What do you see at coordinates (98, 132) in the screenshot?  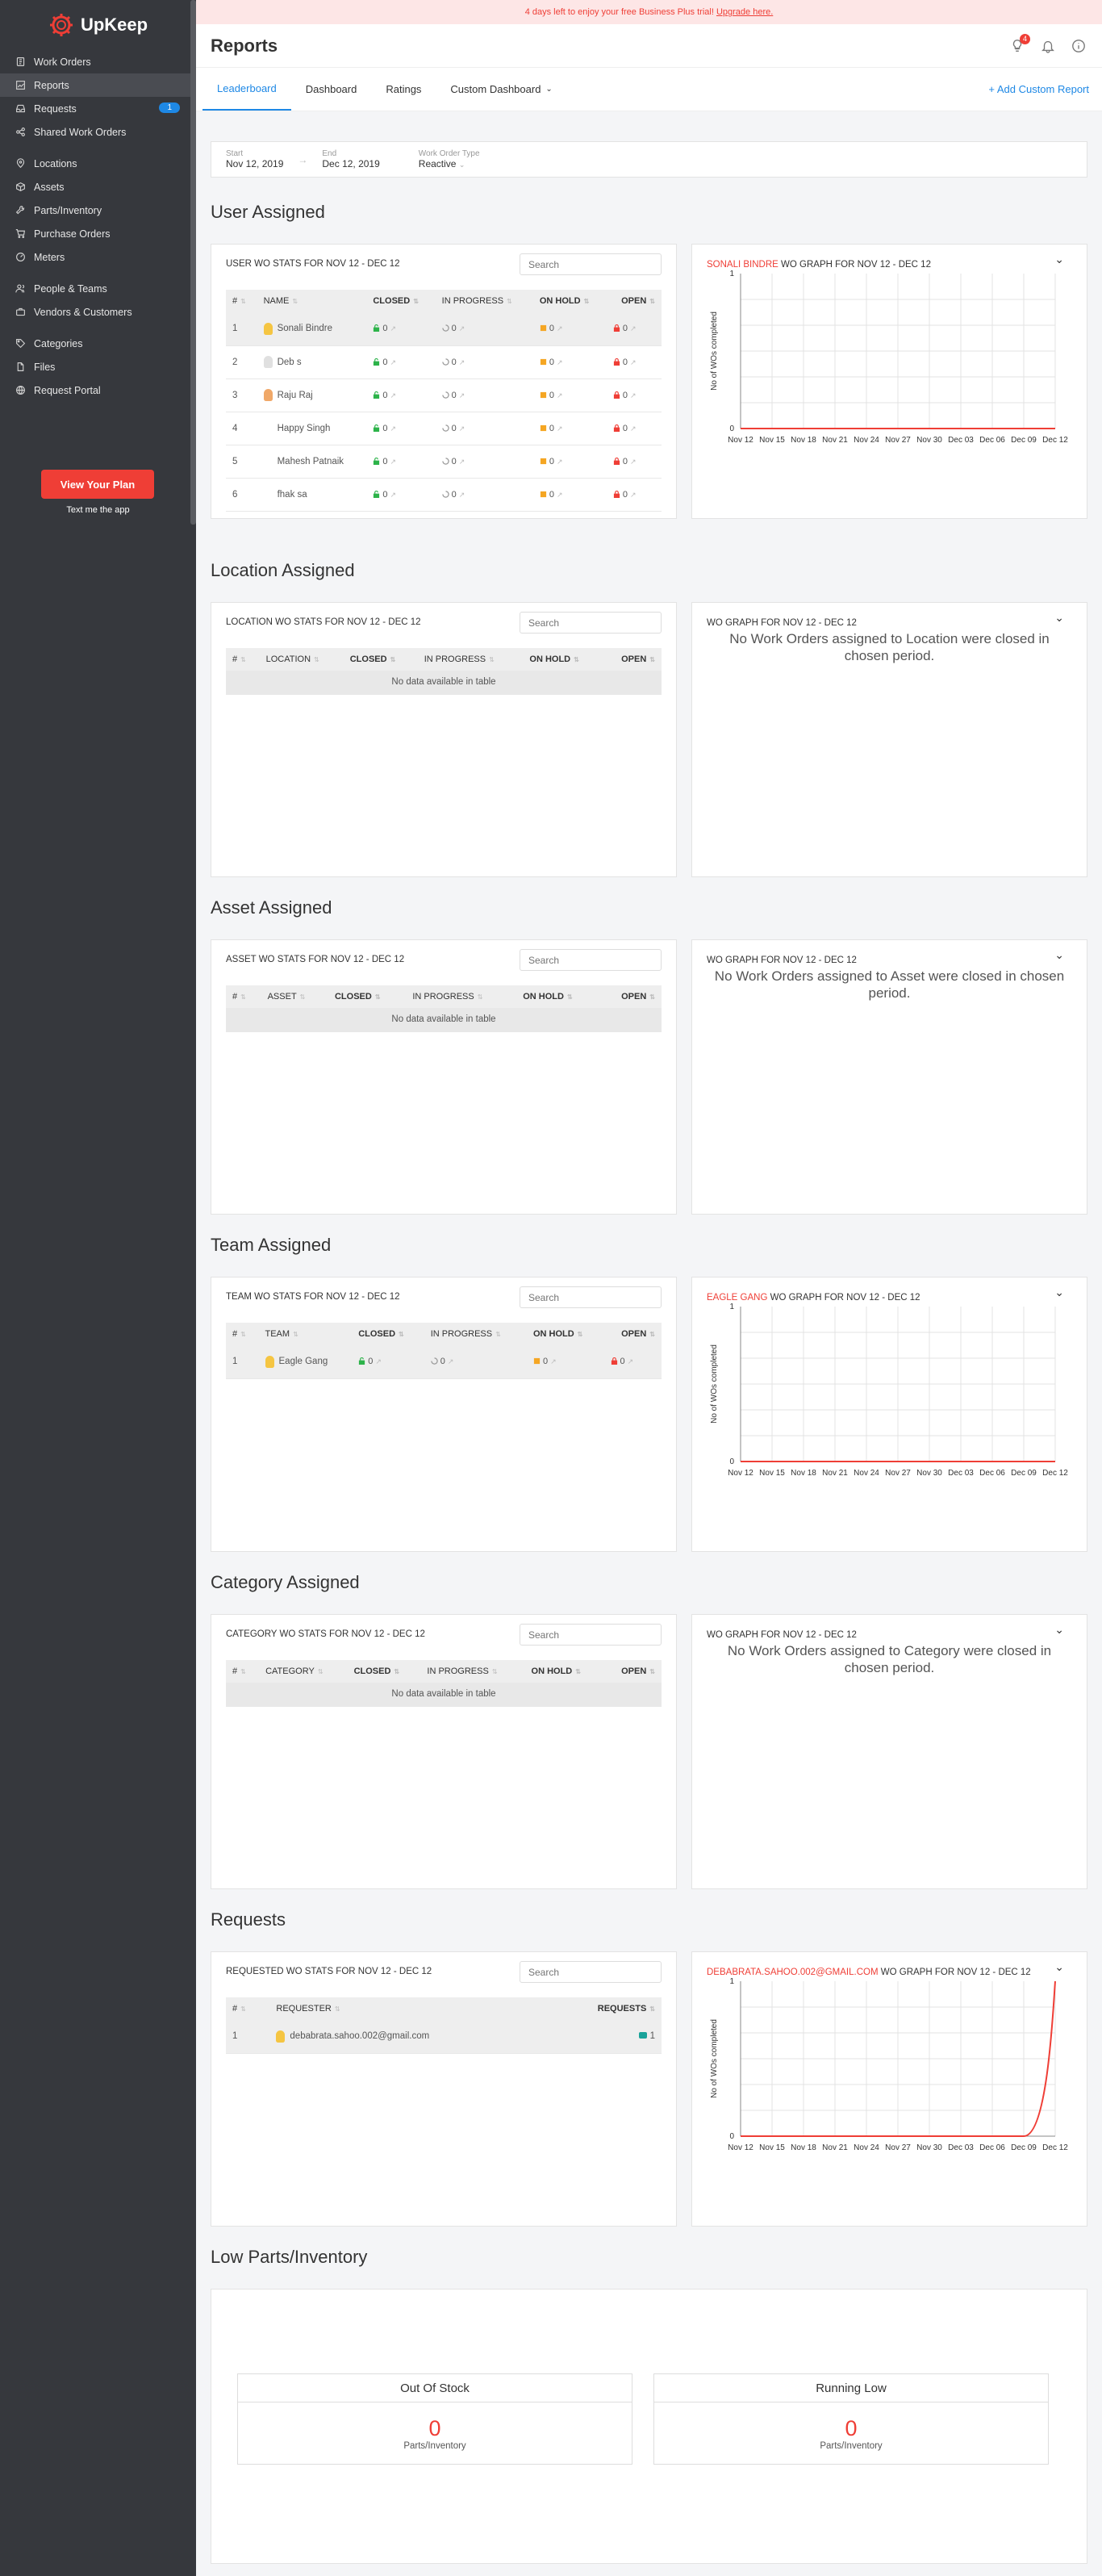 I see `sidebar-item-shared-work-orders: Shared Work Orders` at bounding box center [98, 132].